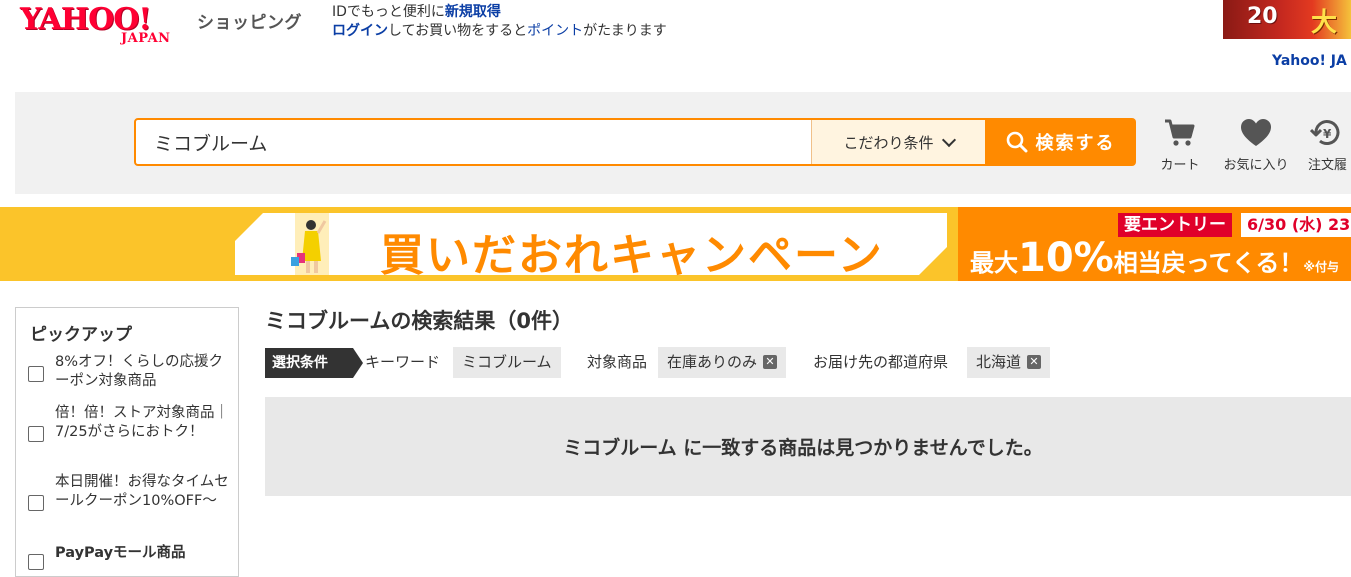  What do you see at coordinates (712, 362) in the screenshot?
I see `target-chip-value: 在庫ありのみ` at bounding box center [712, 362].